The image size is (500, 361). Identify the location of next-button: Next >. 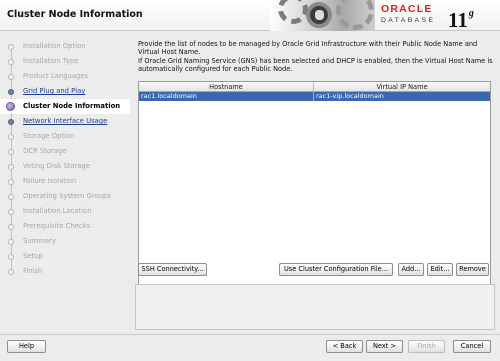
(384, 346).